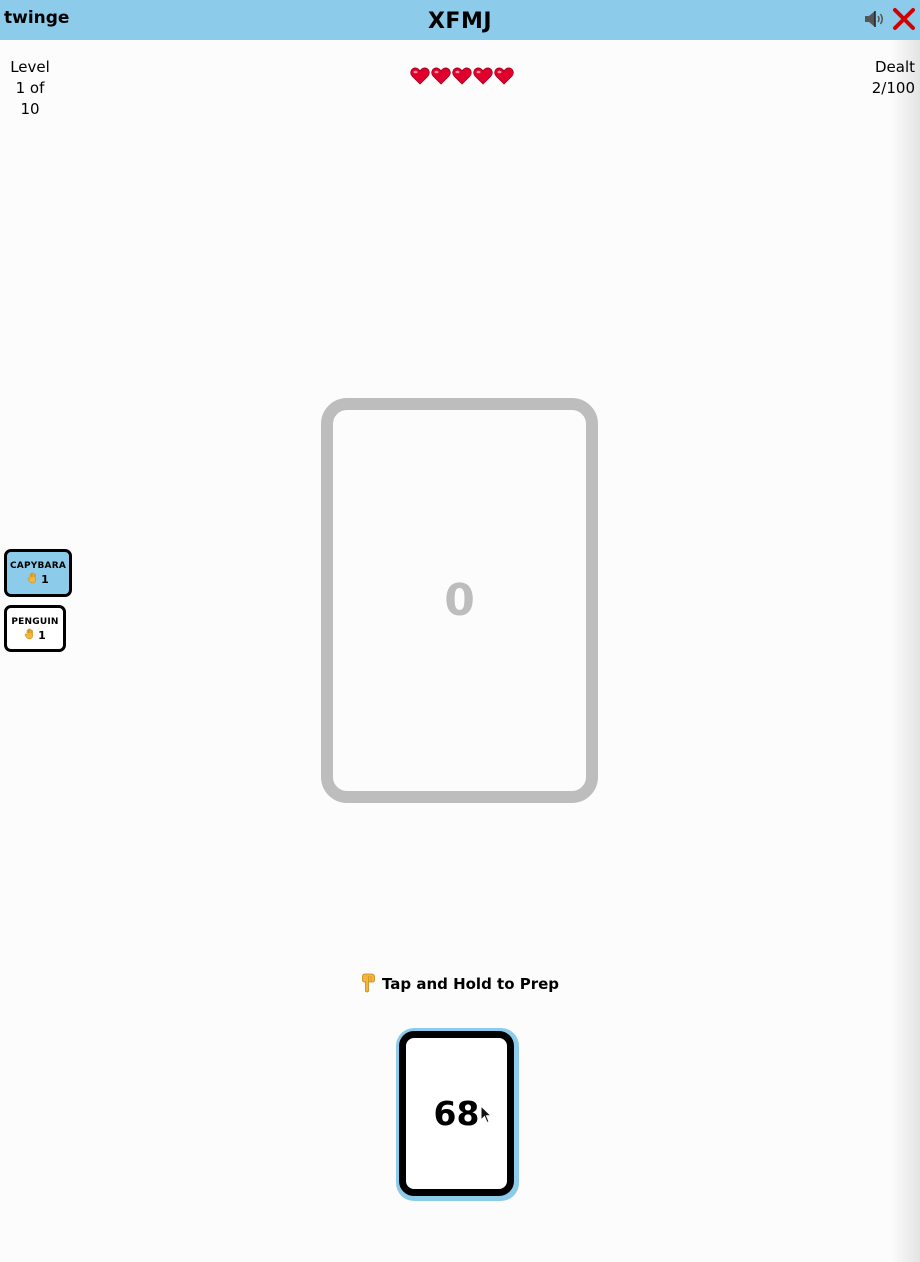  I want to click on pile-card: 0, so click(459, 600).